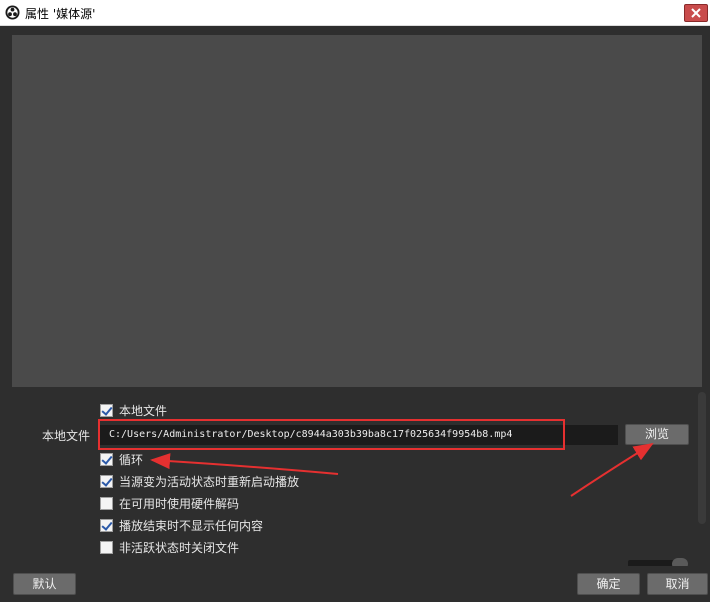 The height and width of the screenshot is (602, 710). Describe the element at coordinates (44, 584) in the screenshot. I see `defaults-button: 默认` at that location.